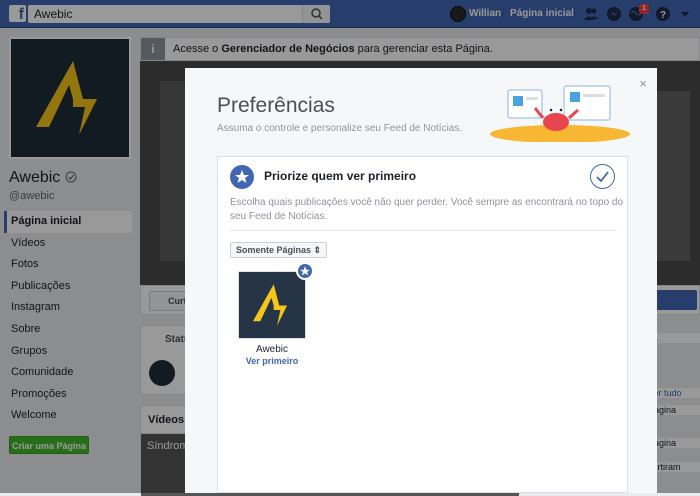  I want to click on see-first-star-badge-icon, so click(305, 271).